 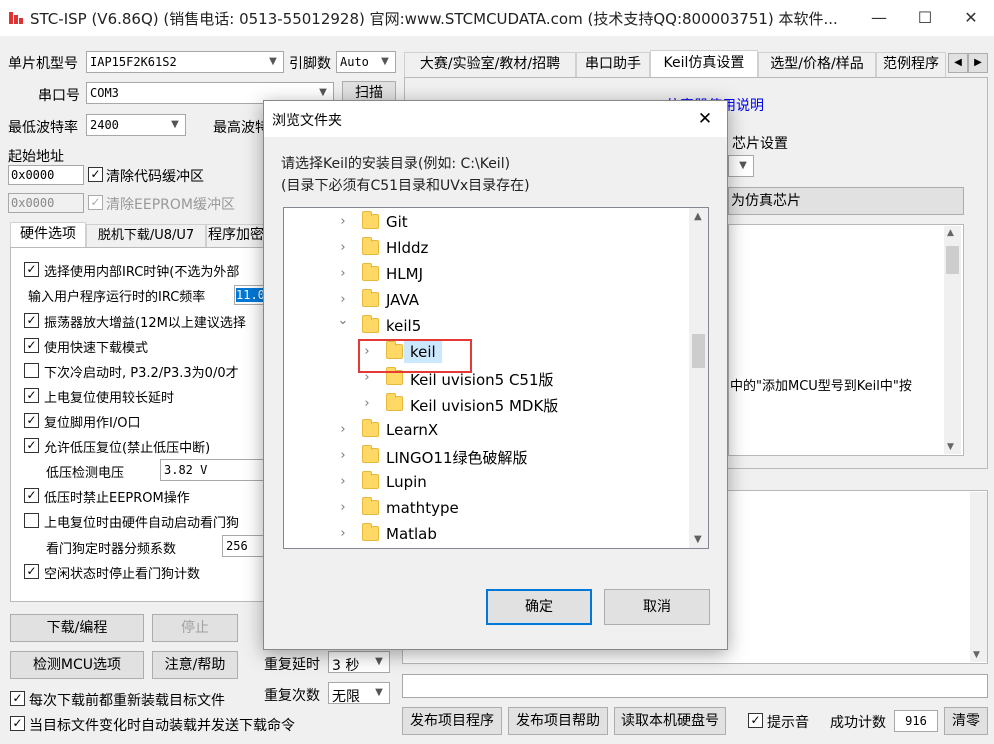 I want to click on lvd-select: 3.82 V, so click(x=213, y=470).